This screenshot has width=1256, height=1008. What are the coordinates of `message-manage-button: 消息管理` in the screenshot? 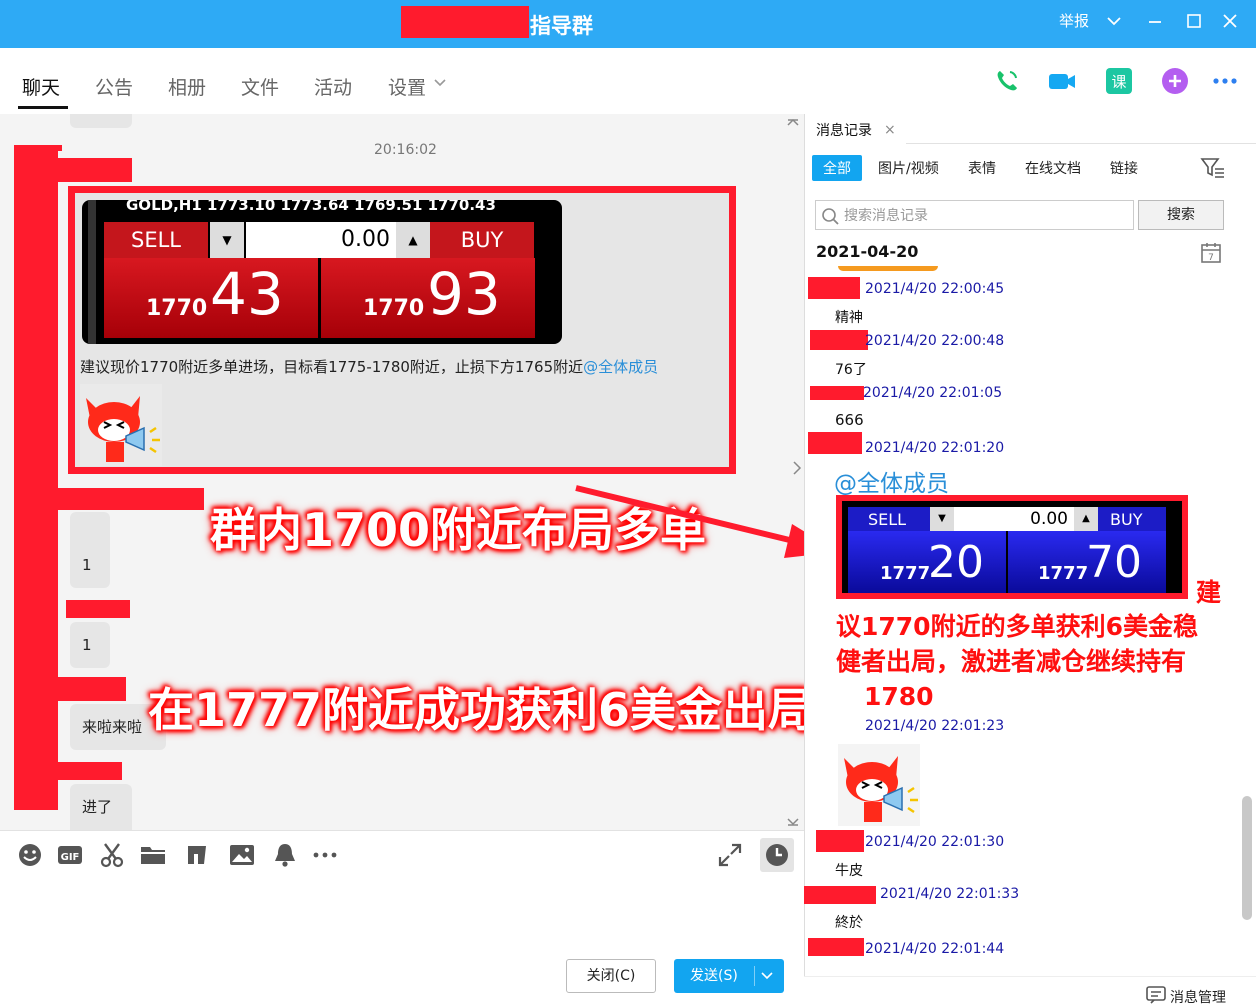 It's located at (1198, 997).